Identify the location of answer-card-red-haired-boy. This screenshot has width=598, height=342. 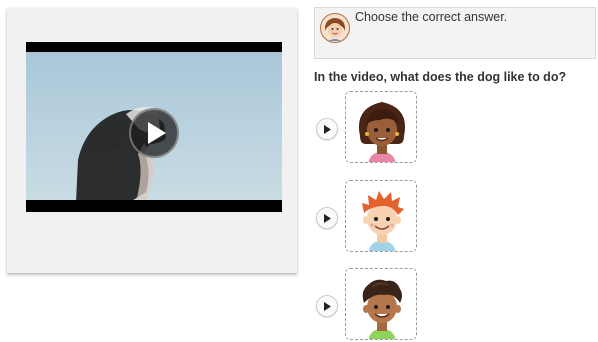
(381, 216).